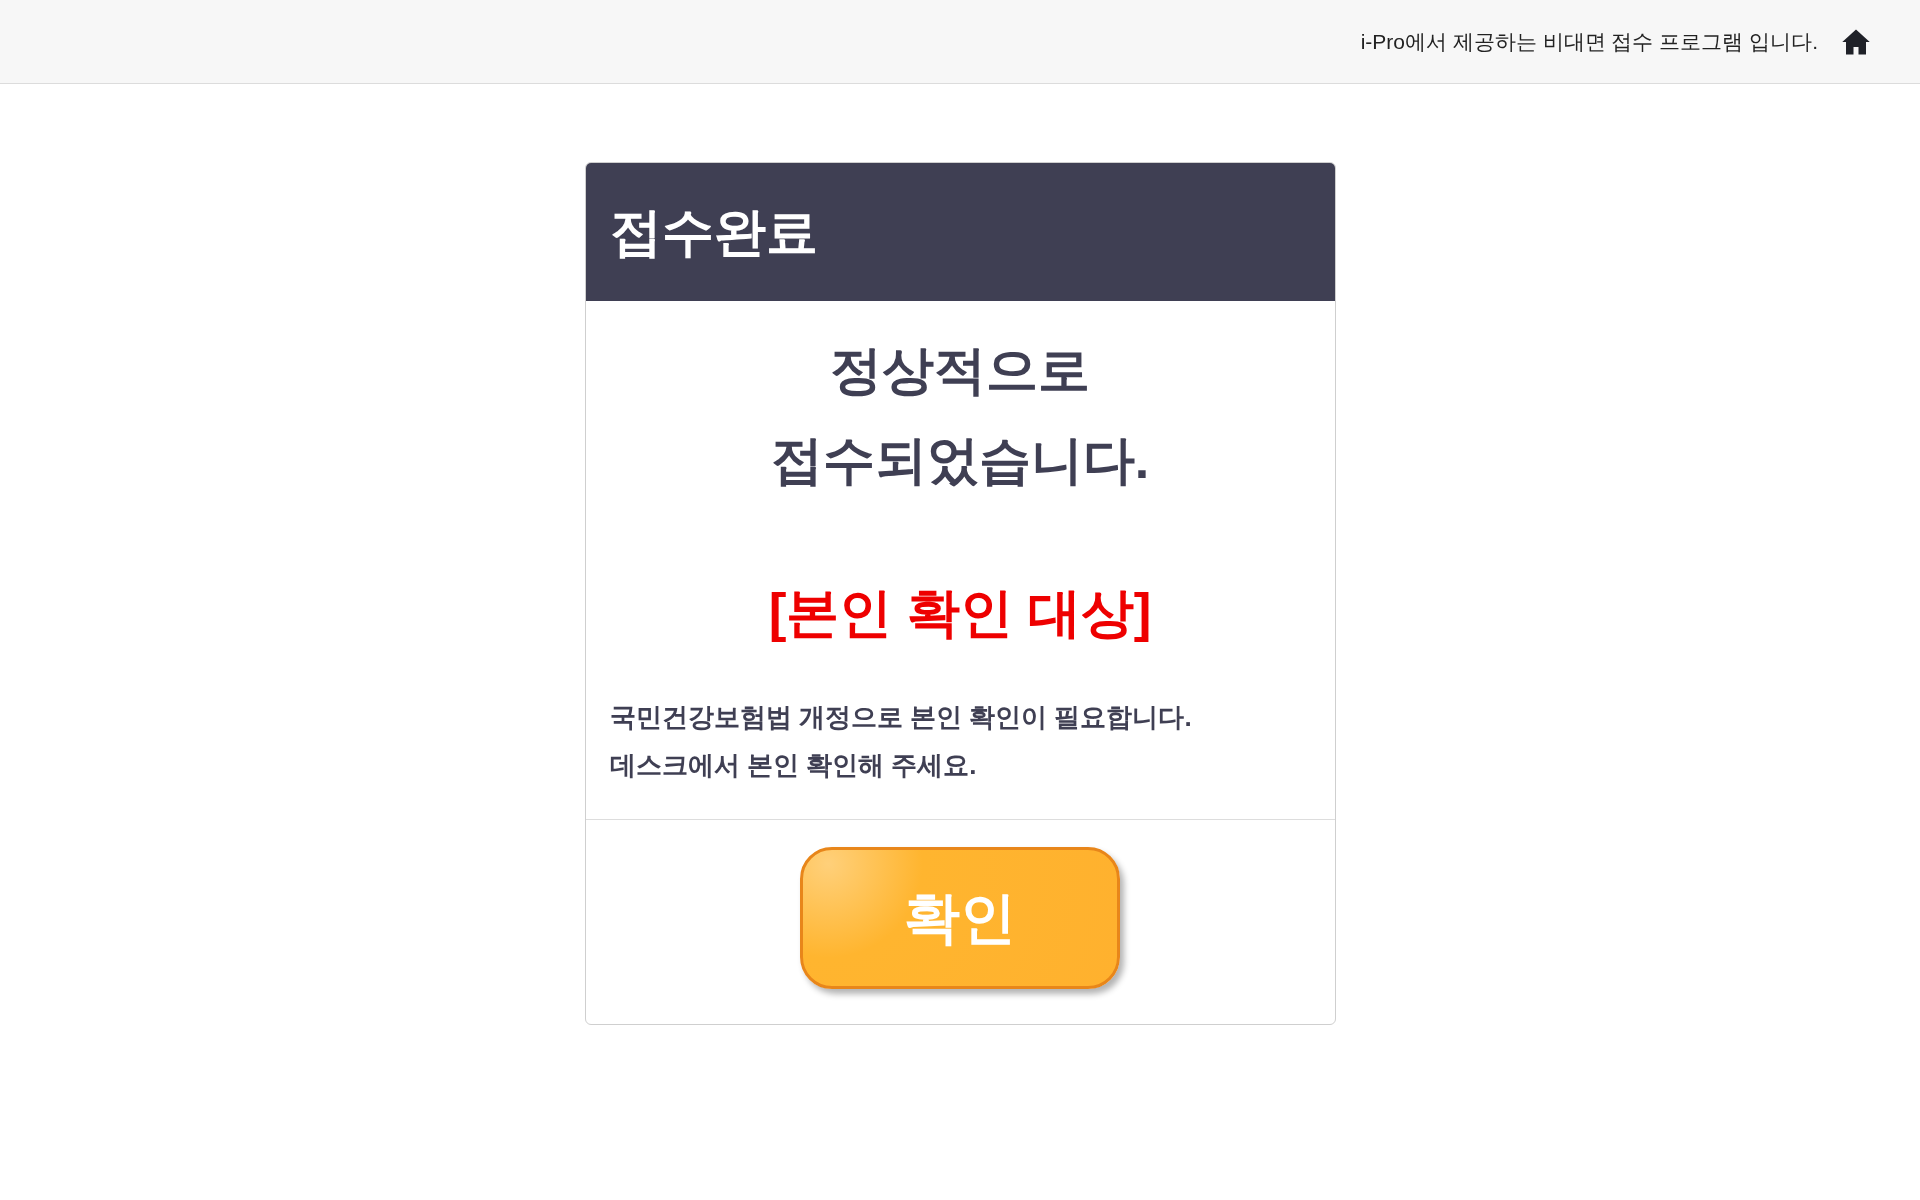  What do you see at coordinates (960, 918) in the screenshot?
I see `confirm-button: 확인` at bounding box center [960, 918].